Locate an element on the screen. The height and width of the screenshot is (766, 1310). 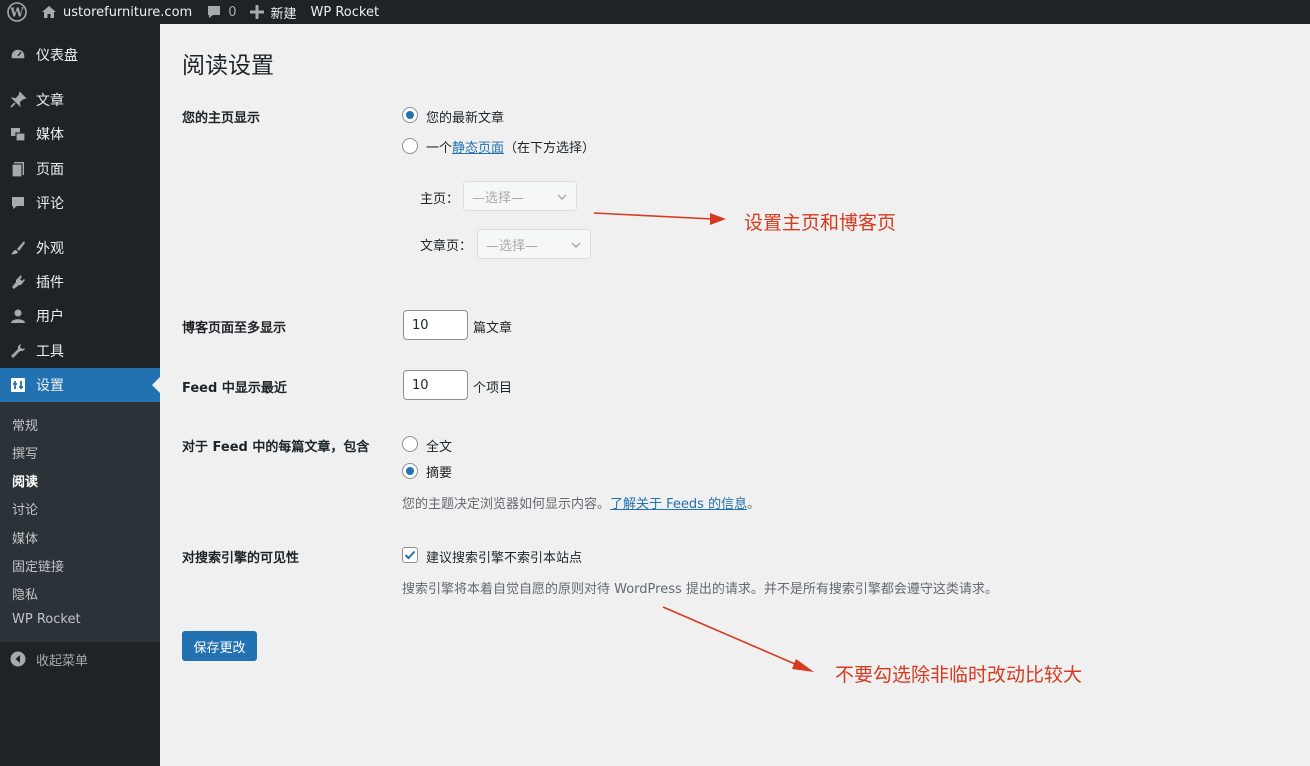
latest-posts-label: 您的最新文章 is located at coordinates (465, 118).